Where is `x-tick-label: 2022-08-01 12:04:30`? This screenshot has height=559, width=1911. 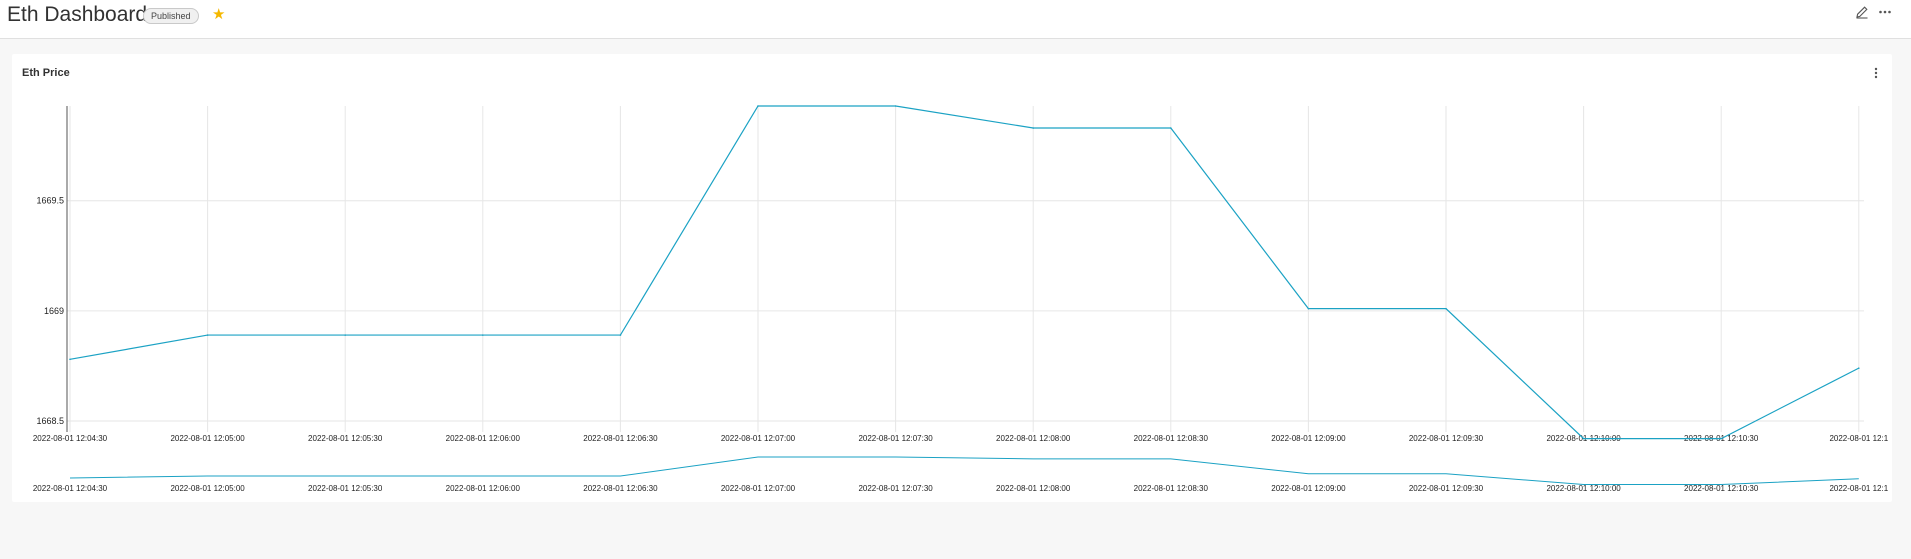
x-tick-label: 2022-08-01 12:04:30 is located at coordinates (70, 438).